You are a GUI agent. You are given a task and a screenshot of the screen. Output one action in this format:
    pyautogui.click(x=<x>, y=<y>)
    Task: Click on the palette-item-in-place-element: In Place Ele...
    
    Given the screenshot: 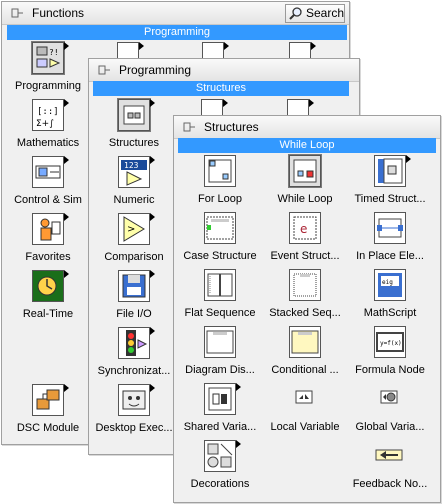 What is the action you would take?
    pyautogui.click(x=390, y=240)
    